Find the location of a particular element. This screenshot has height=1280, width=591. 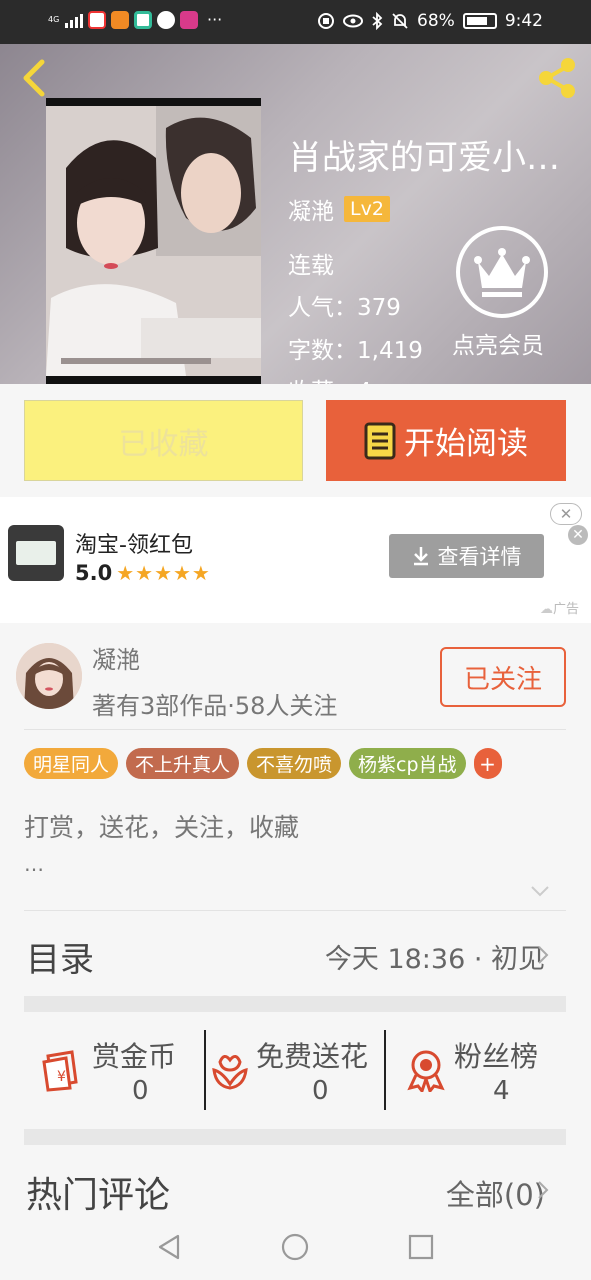

comments-chevron-right-icon is located at coordinates (543, 1190).